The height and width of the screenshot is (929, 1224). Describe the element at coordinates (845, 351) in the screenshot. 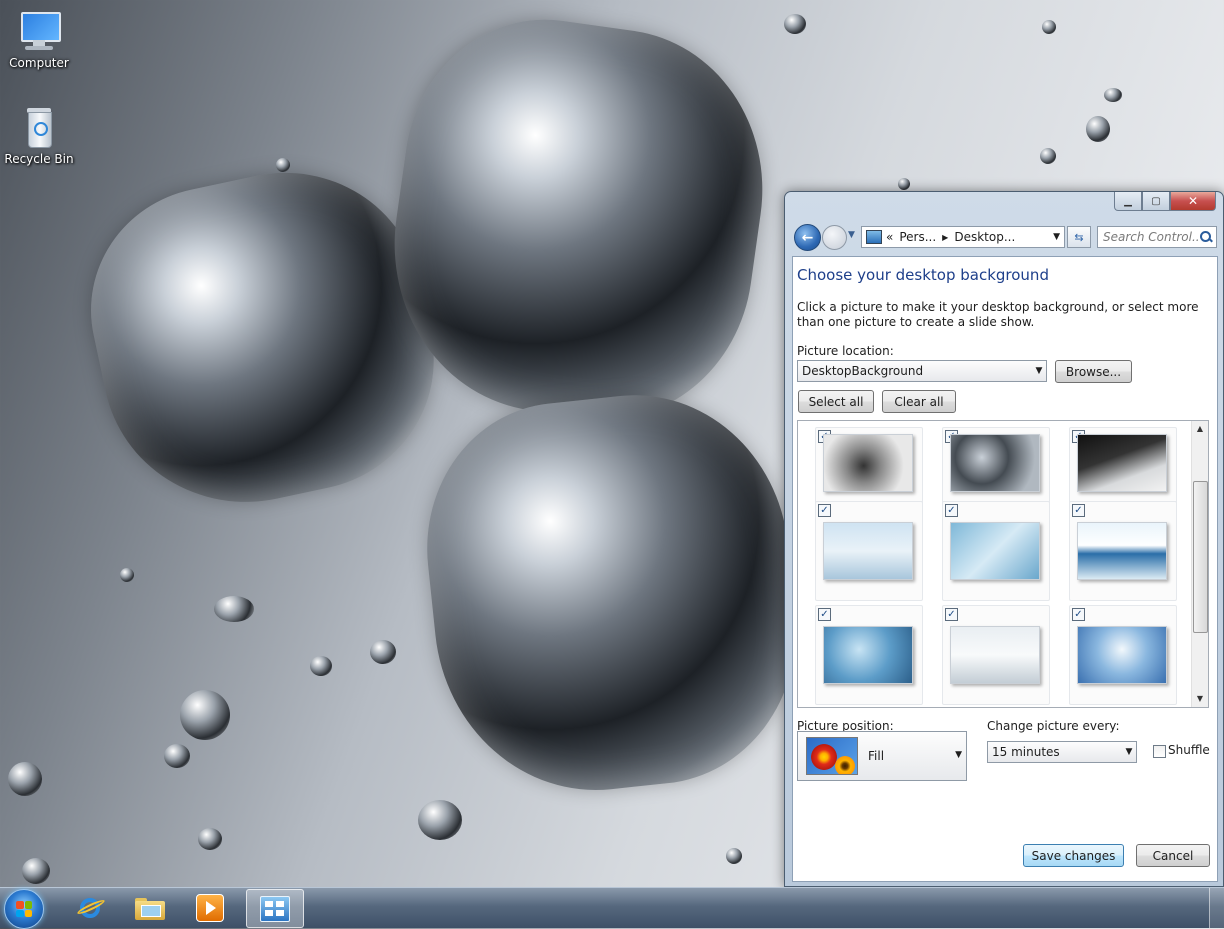

I see `picture-location-label: Picture location:` at that location.